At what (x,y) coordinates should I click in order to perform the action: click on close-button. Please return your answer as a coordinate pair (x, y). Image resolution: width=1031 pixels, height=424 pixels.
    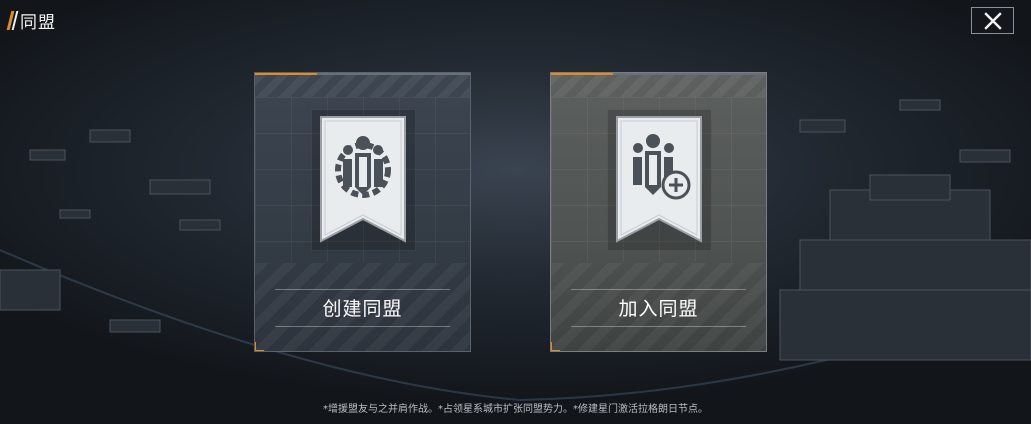
    Looking at the image, I should click on (992, 20).